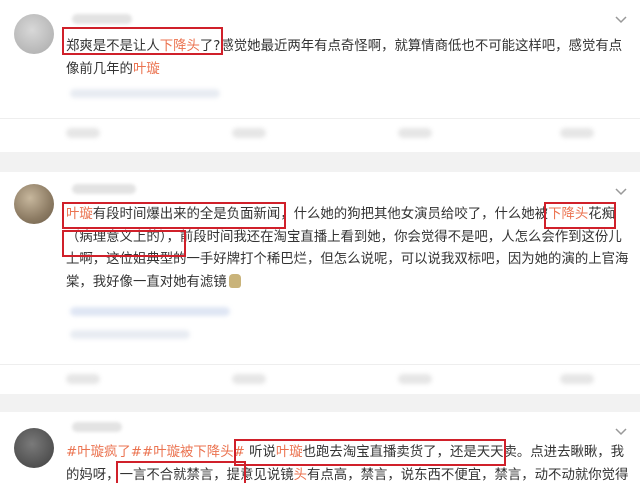 The height and width of the screenshot is (483, 640). What do you see at coordinates (116, 237) in the screenshot?
I see `comment-text-part: （病理意义上的）` at bounding box center [116, 237].